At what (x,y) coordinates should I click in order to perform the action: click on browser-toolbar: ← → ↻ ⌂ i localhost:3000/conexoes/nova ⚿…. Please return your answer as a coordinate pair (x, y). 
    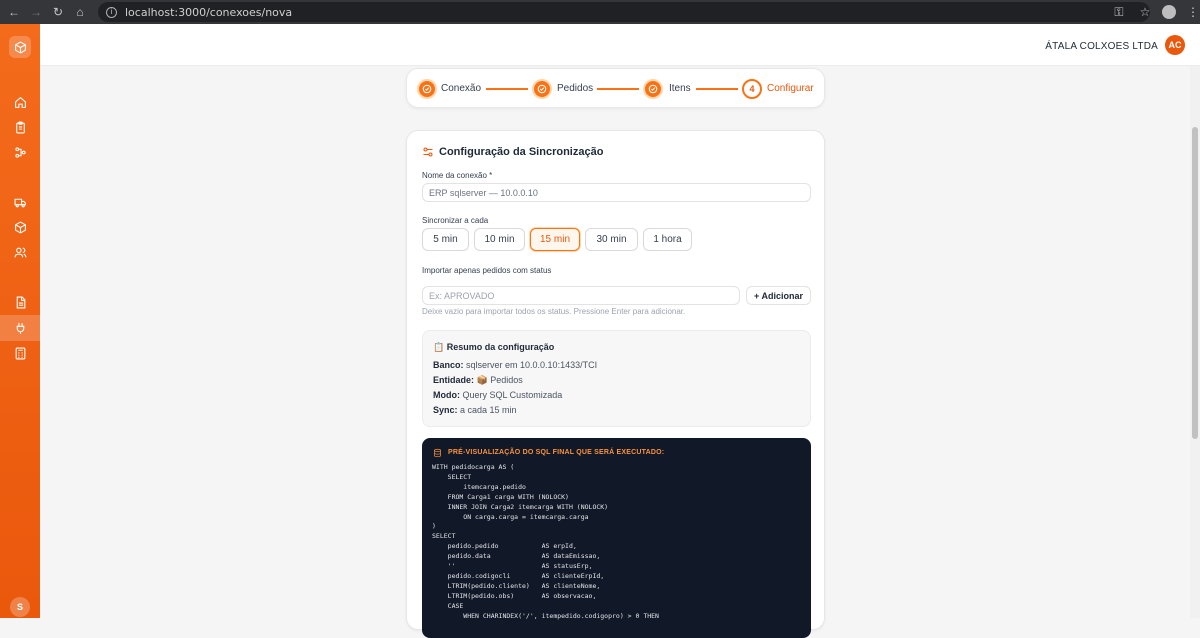
    Looking at the image, I should click on (600, 12).